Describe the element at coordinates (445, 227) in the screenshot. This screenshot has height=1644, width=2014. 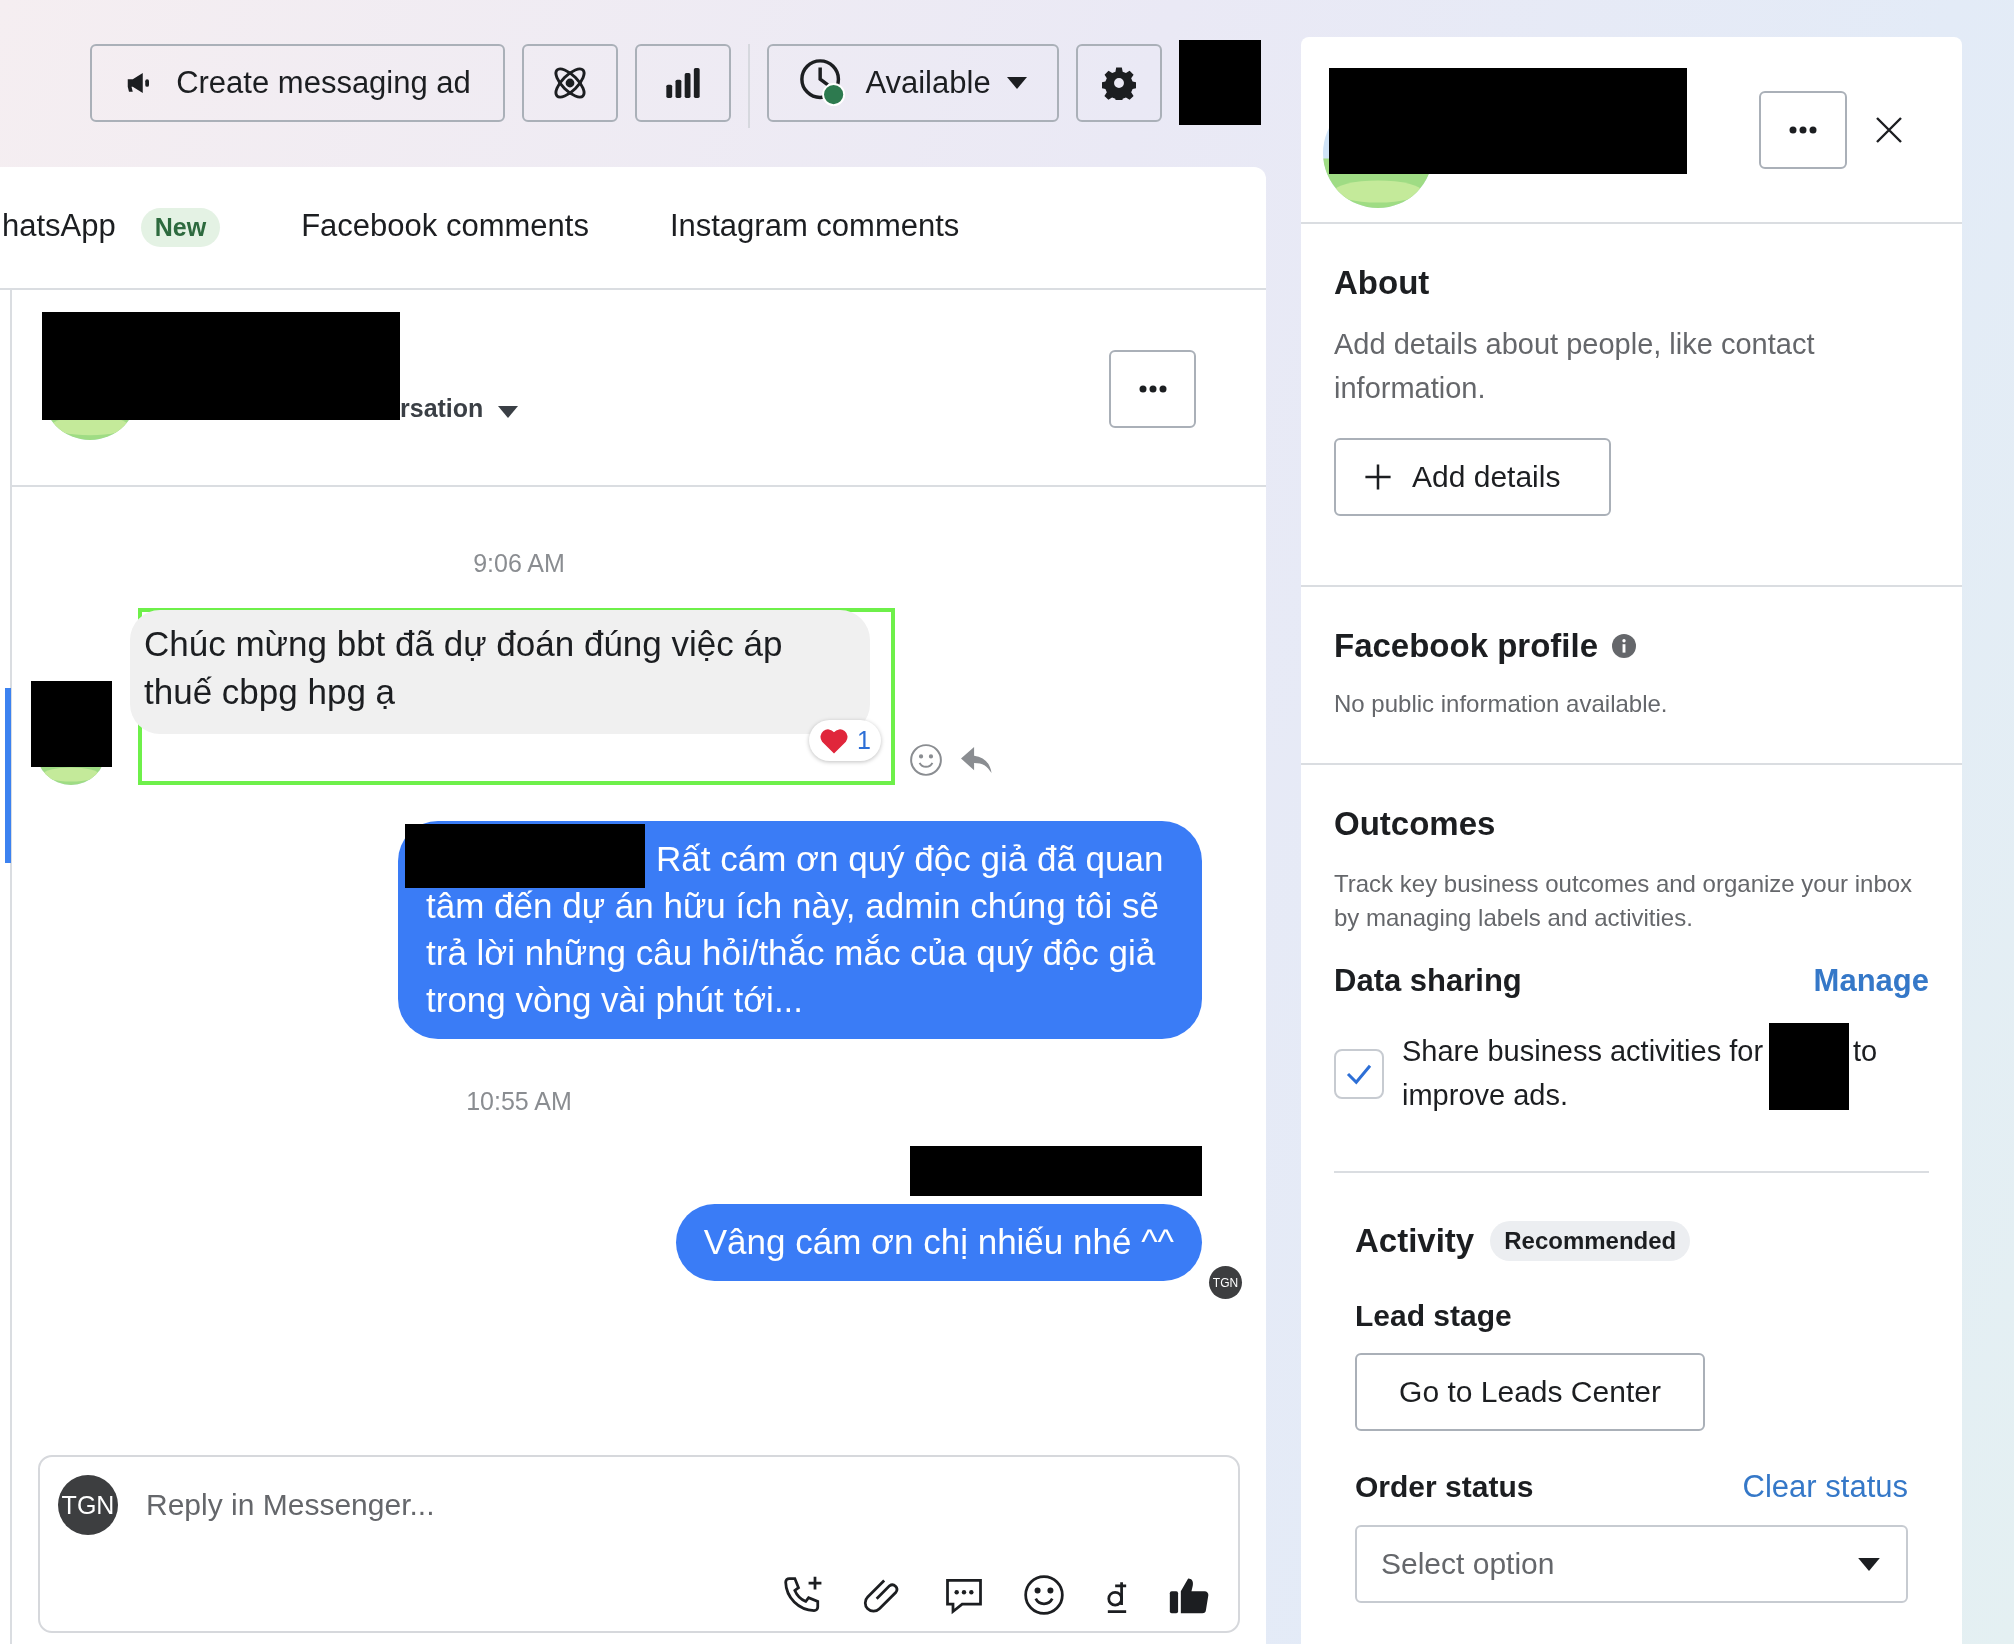
I see `channel-tab: Facebook comments` at that location.